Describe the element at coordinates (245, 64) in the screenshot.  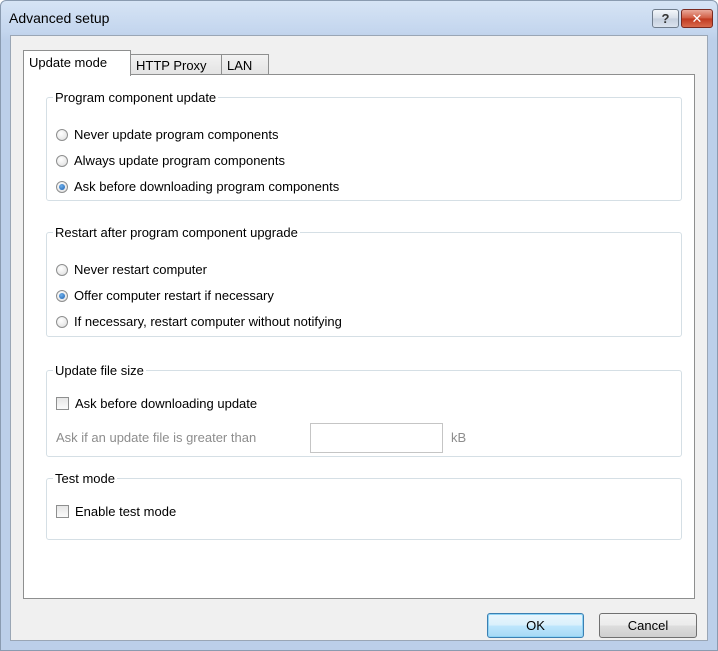
I see `tab-lan: LAN` at that location.